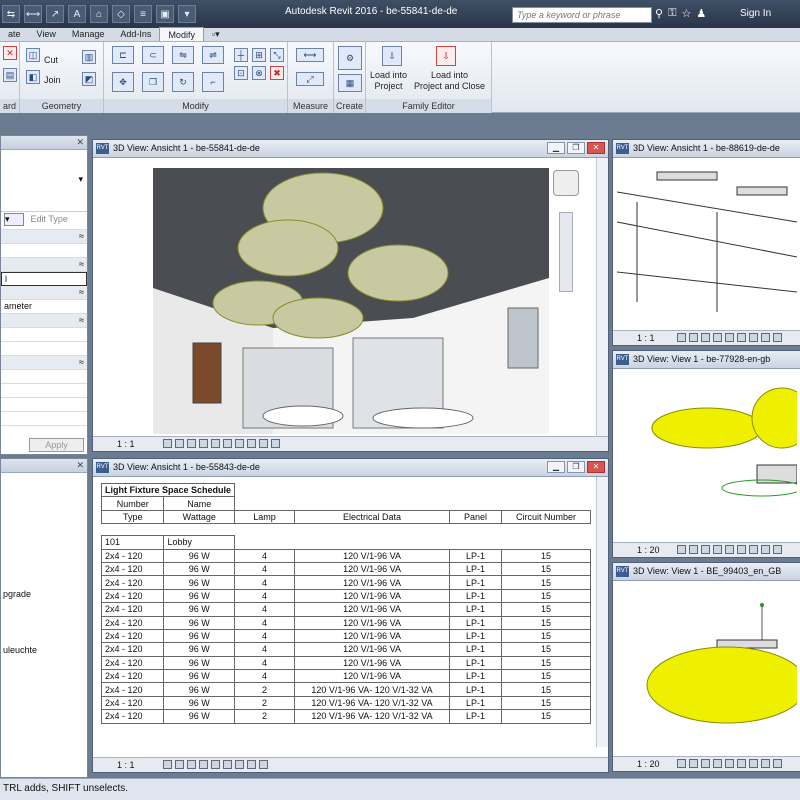 The image size is (800, 800). Describe the element at coordinates (181, 34) in the screenshot. I see `tab-modify: Modify` at that location.